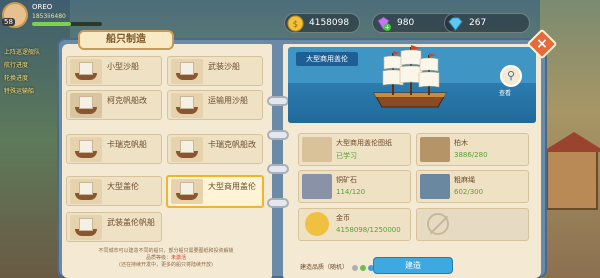  I want to click on selected-ship-name: 大型商用盖伦, so click(327, 59).